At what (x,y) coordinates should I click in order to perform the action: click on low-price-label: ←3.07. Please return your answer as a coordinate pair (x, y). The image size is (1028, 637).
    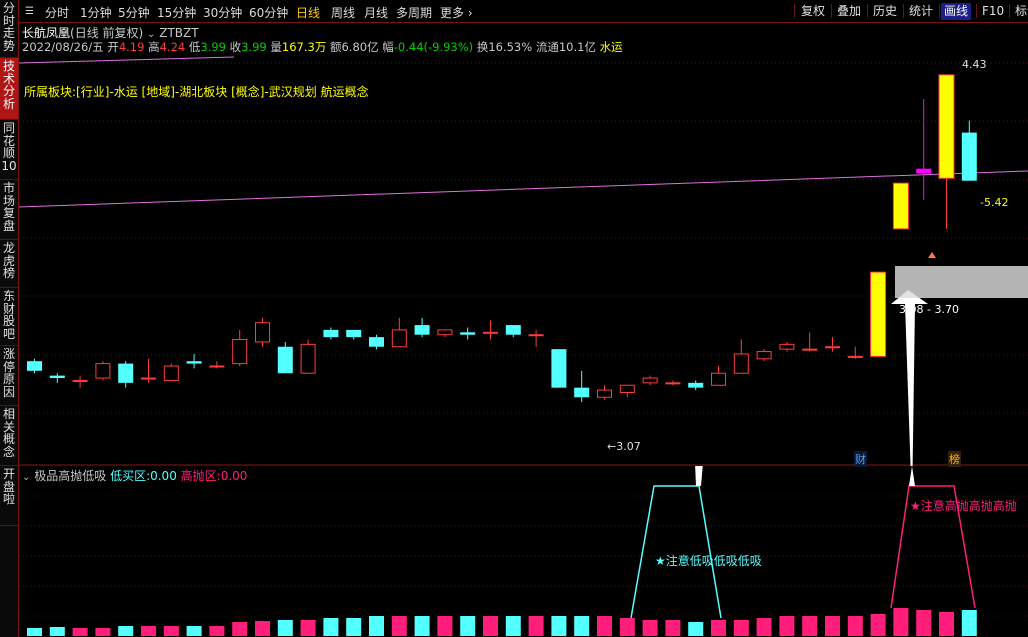
    Looking at the image, I should click on (624, 446).